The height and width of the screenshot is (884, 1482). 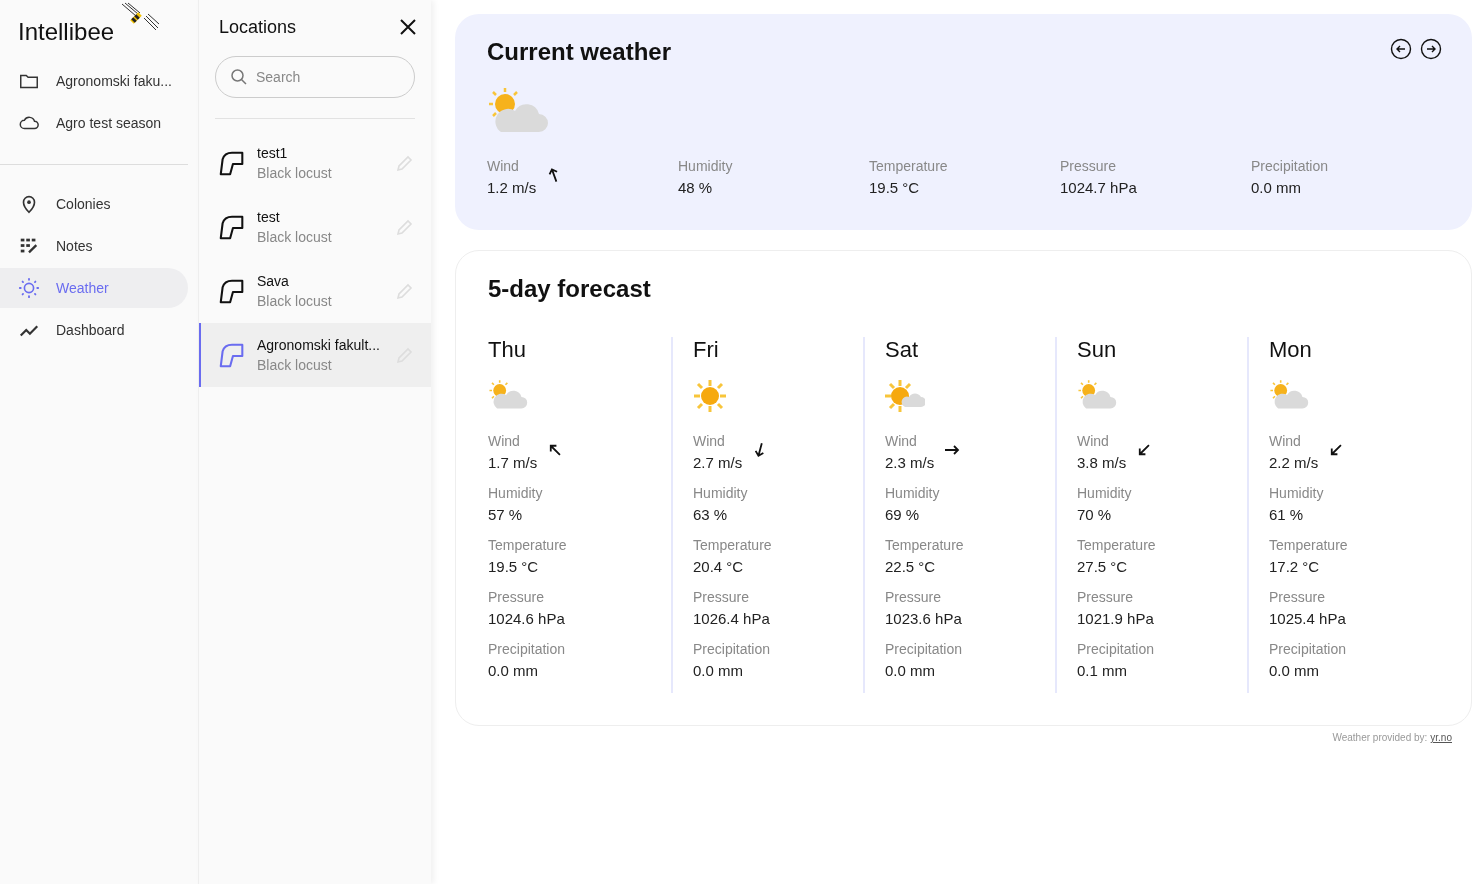 I want to click on stat-value: 27.5 °C, so click(x=1102, y=566).